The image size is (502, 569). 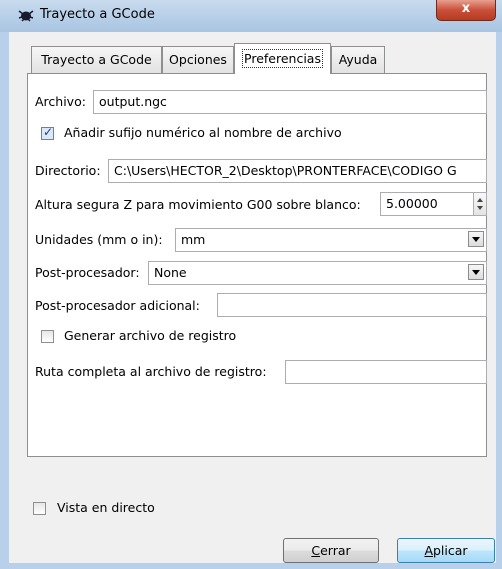 I want to click on tab-opciones: Opciones, so click(x=198, y=59).